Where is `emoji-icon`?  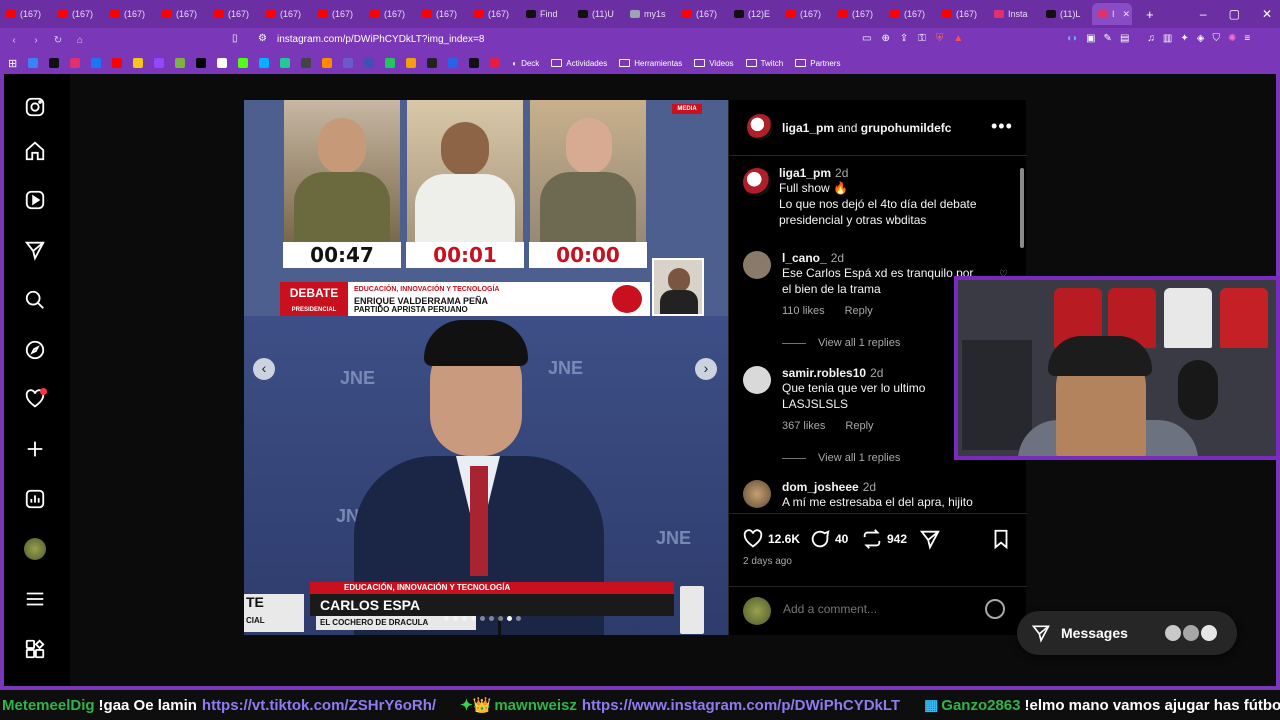
emoji-icon is located at coordinates (995, 609).